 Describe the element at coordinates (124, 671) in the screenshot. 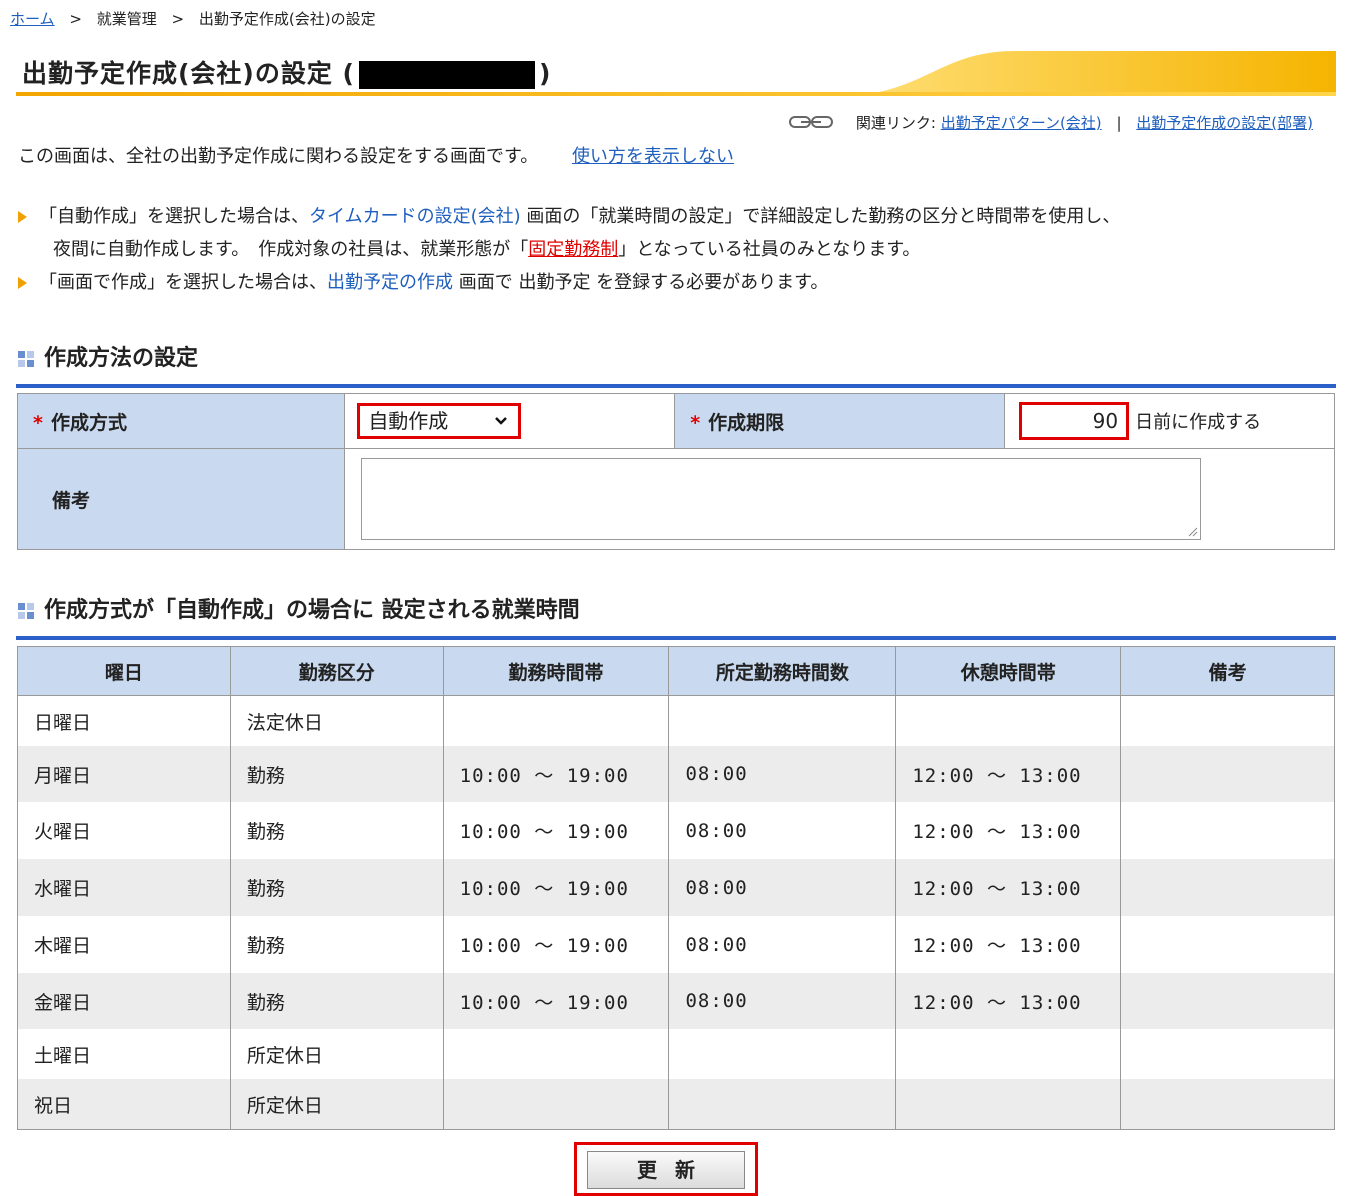

I see `column-header: 曜日` at that location.